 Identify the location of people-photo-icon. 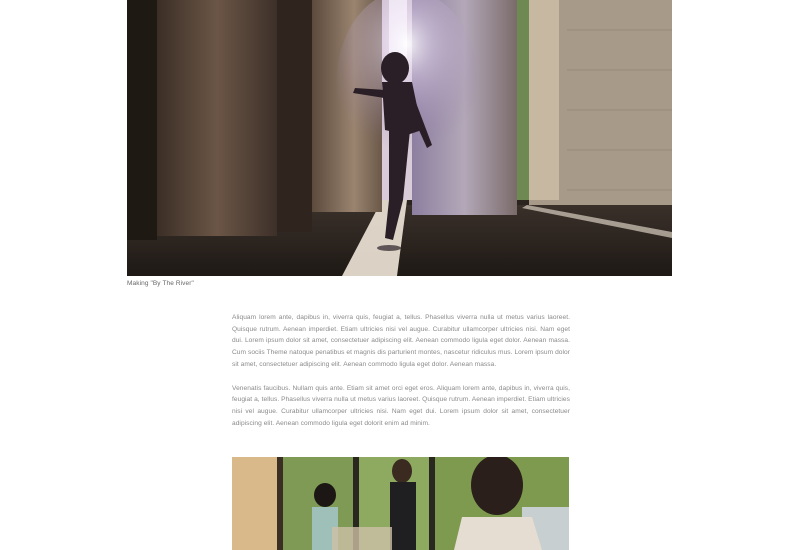
(400, 503).